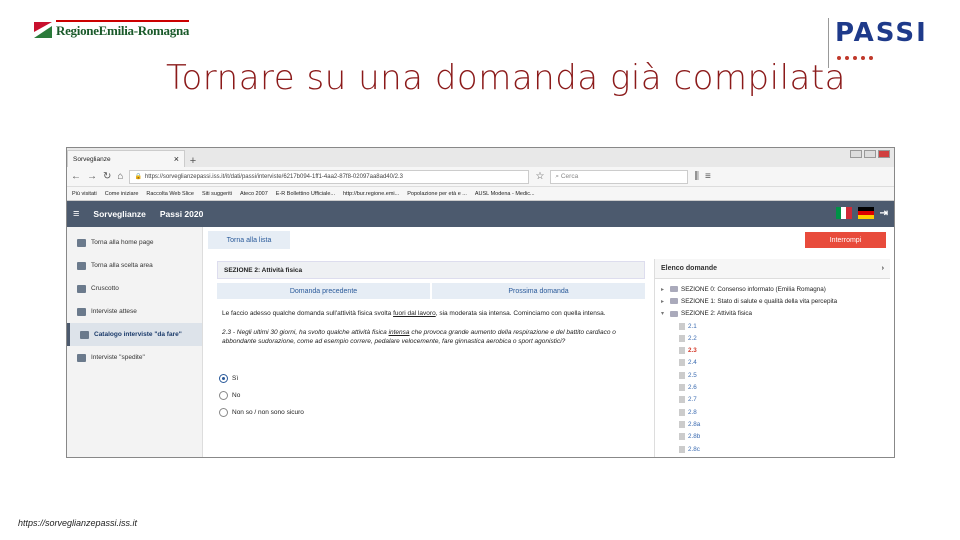  Describe the element at coordinates (692, 338) in the screenshot. I see `tree-question-label: 2.2` at that location.